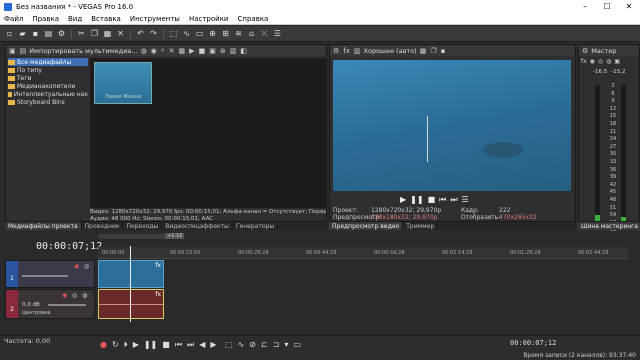 The height and width of the screenshot is (360, 640). Describe the element at coordinates (86, 266) in the screenshot. I see `video-solo-icon: ◎` at that location.